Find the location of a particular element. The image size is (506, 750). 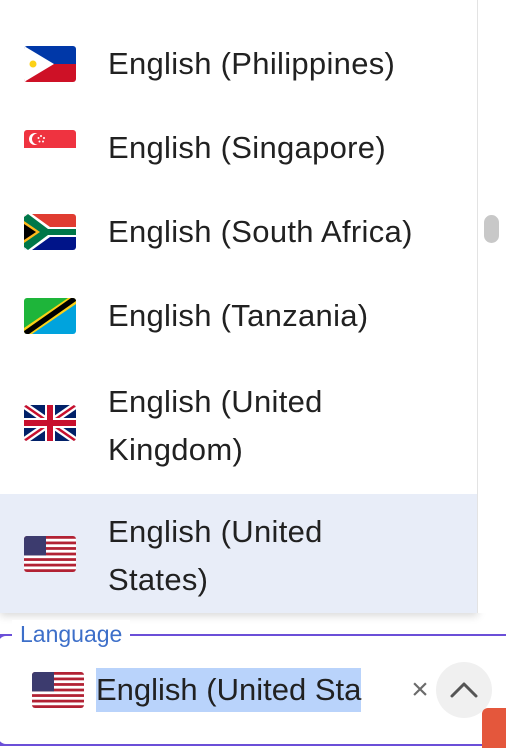

clear-icon: × is located at coordinates (420, 690).